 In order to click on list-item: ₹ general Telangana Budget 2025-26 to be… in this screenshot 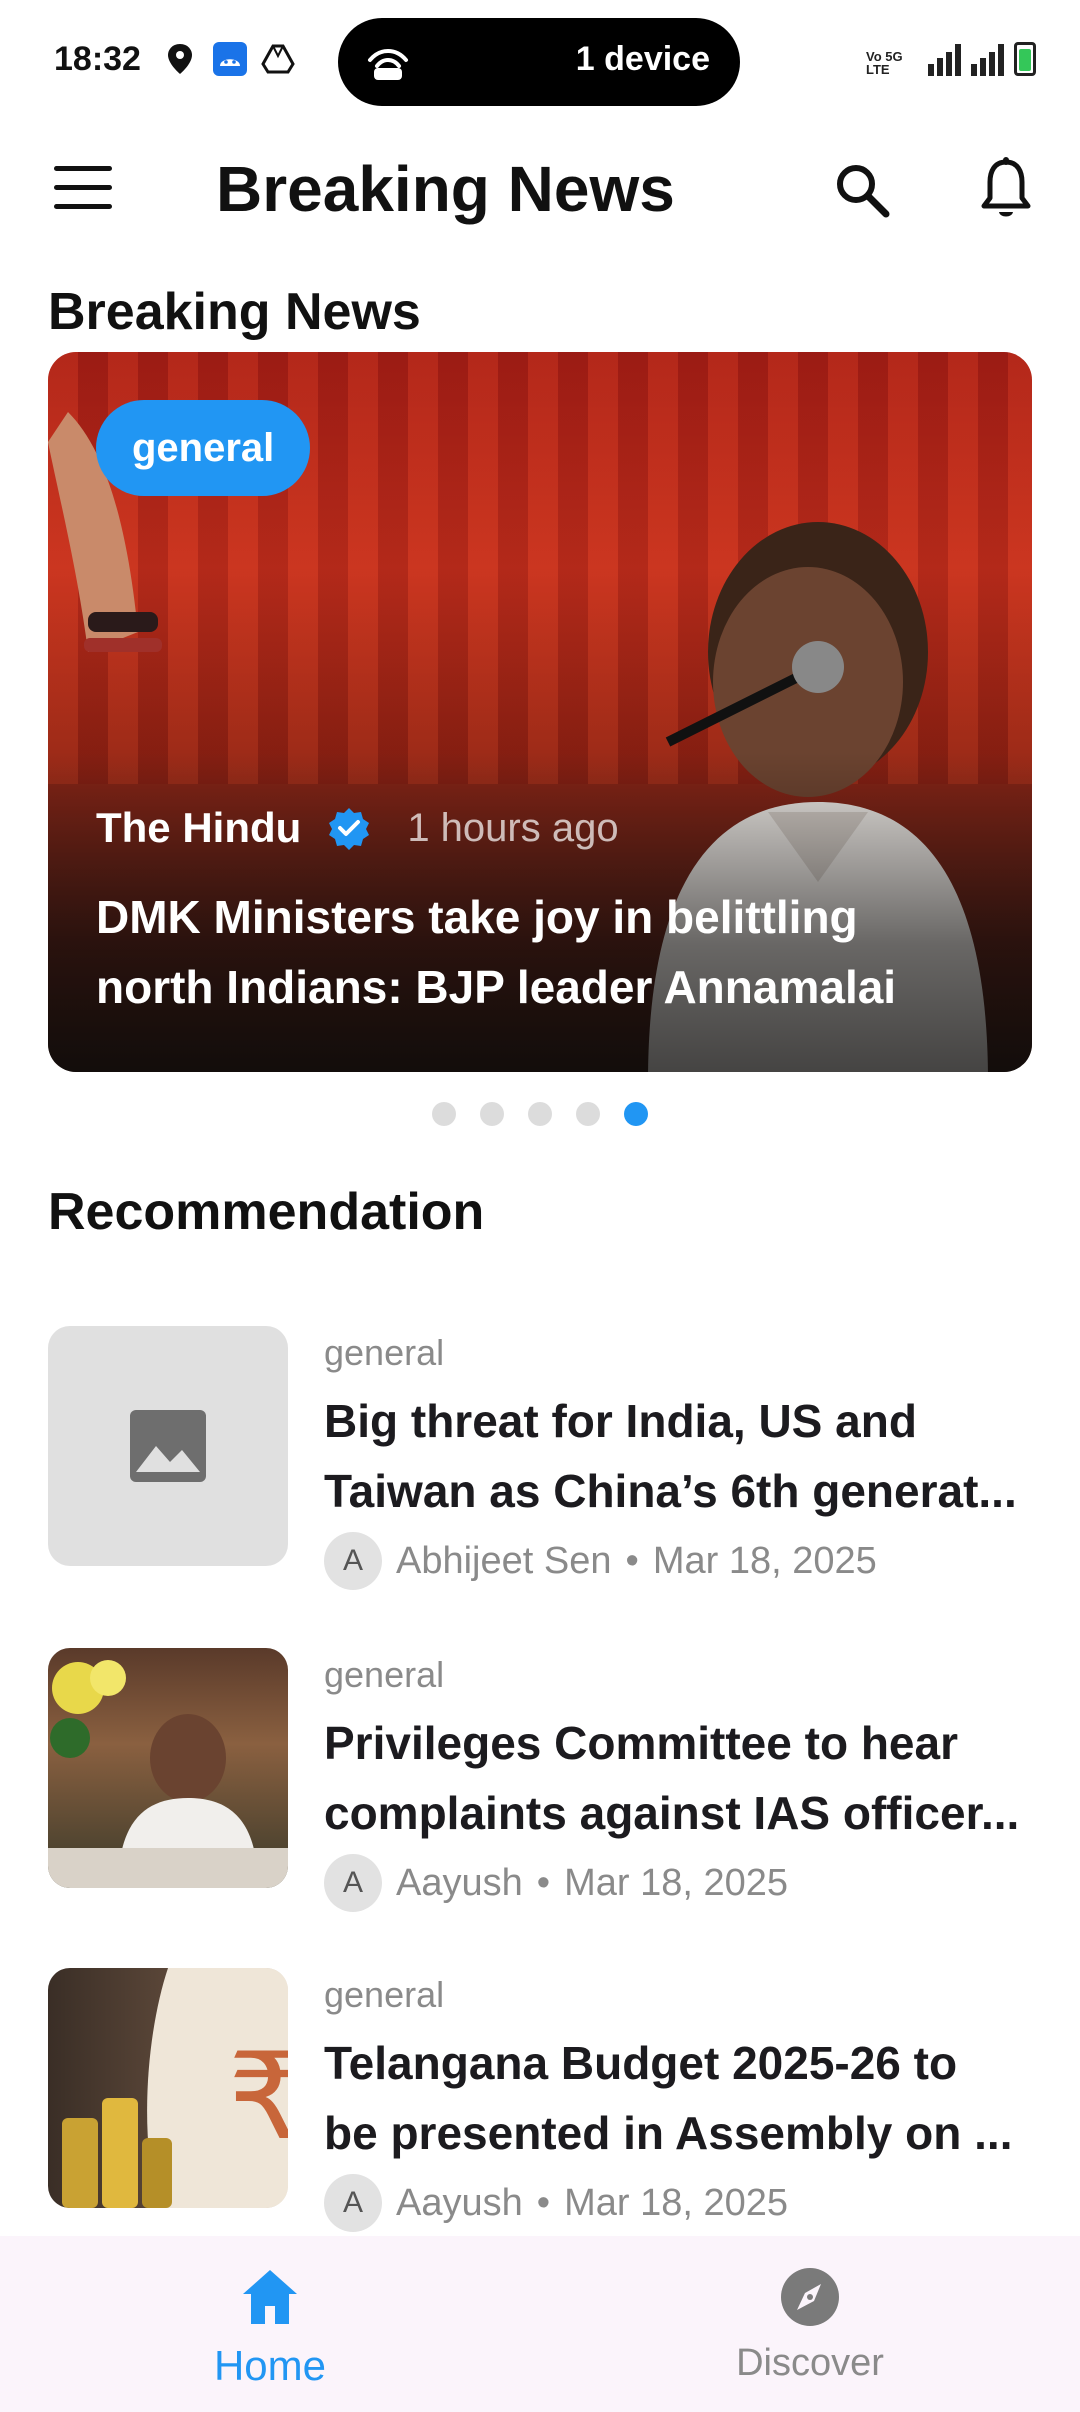, I will do `click(543, 2100)`.